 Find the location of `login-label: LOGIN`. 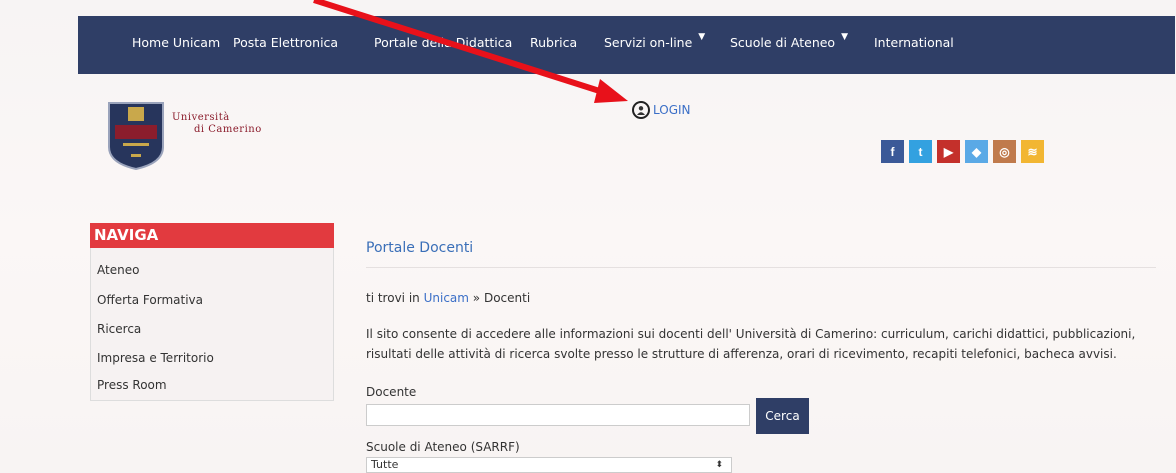

login-label: LOGIN is located at coordinates (672, 110).